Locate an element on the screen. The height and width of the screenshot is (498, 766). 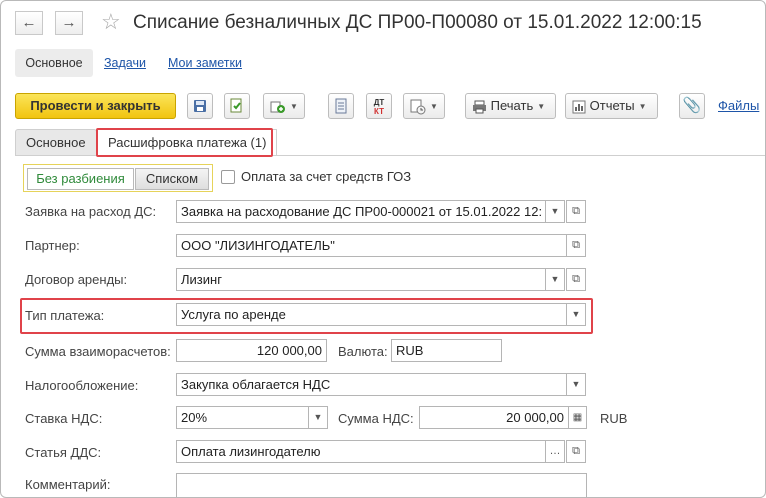
highlight-payment-type-box is located at coordinates (306, 316).